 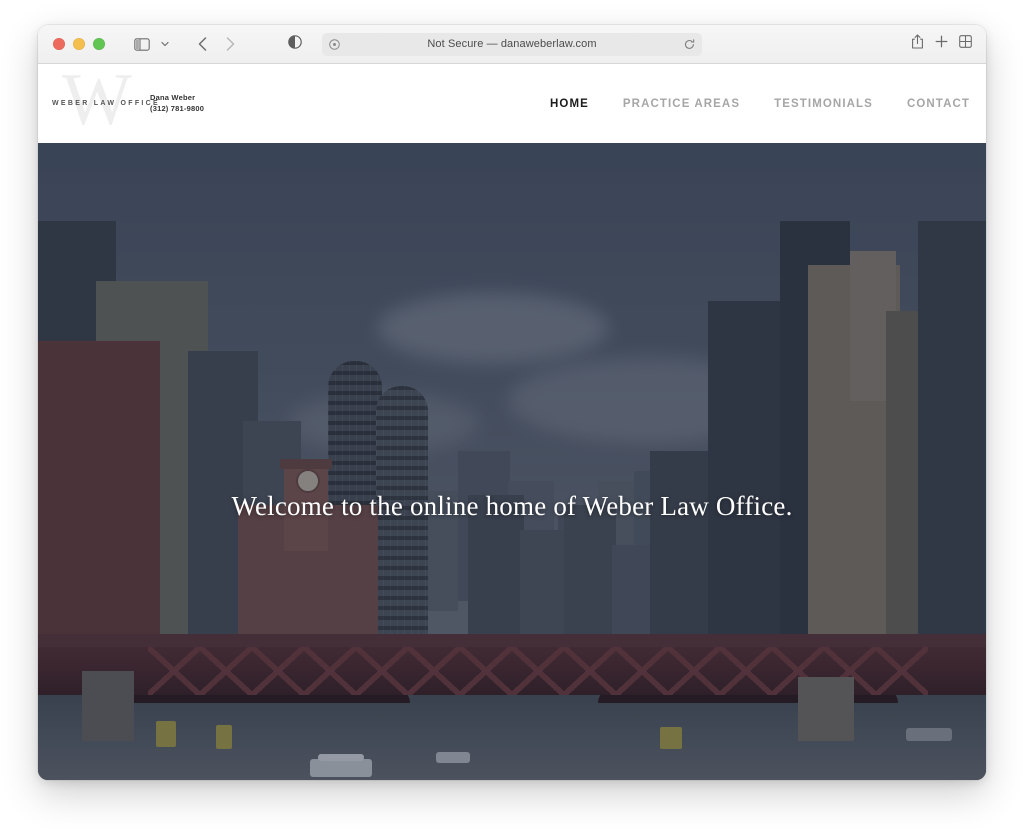 What do you see at coordinates (760, 104) in the screenshot?
I see `site-navigation: HOME PRACTICE AREAS TESTIMONIALS CONTACT` at bounding box center [760, 104].